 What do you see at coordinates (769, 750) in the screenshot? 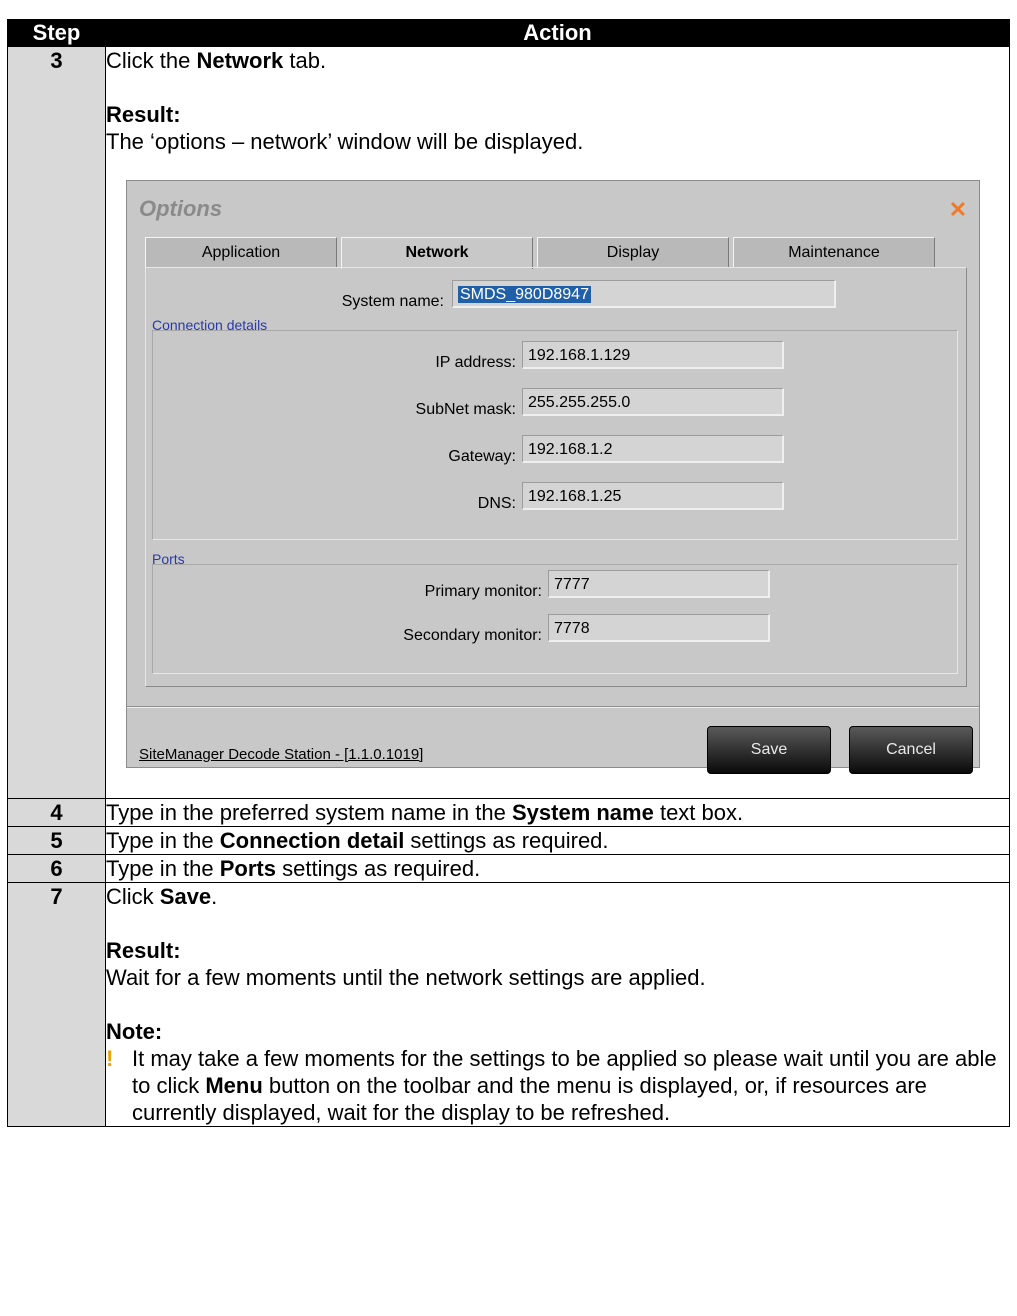
I see `save-button: Save` at bounding box center [769, 750].